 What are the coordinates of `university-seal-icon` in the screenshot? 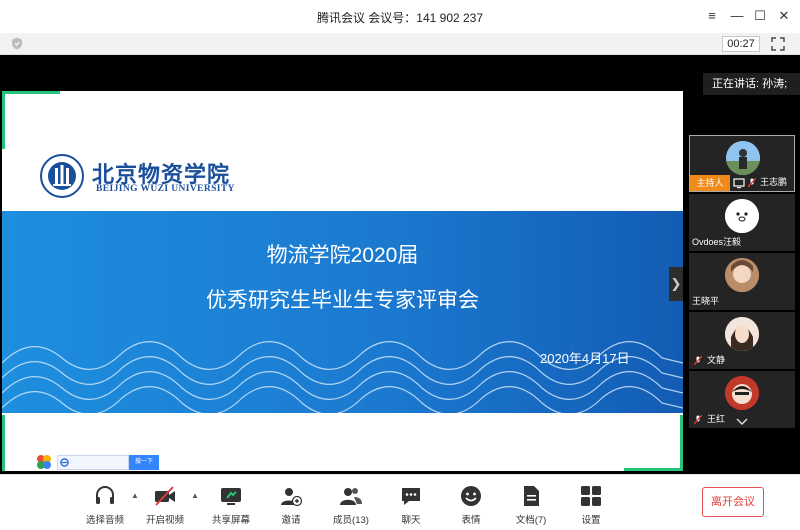 It's located at (62, 176).